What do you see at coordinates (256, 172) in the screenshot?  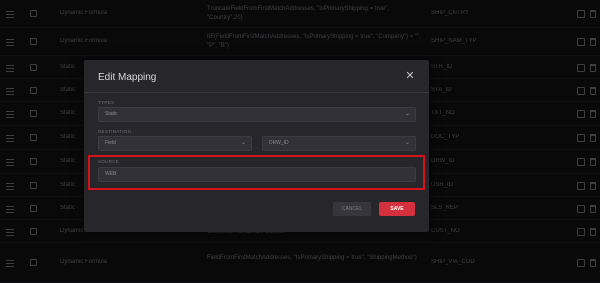 I see `source-highlight-box` at bounding box center [256, 172].